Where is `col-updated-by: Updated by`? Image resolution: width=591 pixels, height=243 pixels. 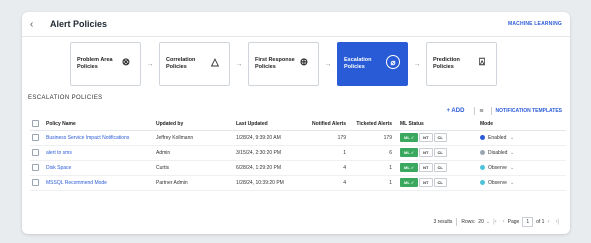
col-updated-by: Updated by is located at coordinates (194, 124).